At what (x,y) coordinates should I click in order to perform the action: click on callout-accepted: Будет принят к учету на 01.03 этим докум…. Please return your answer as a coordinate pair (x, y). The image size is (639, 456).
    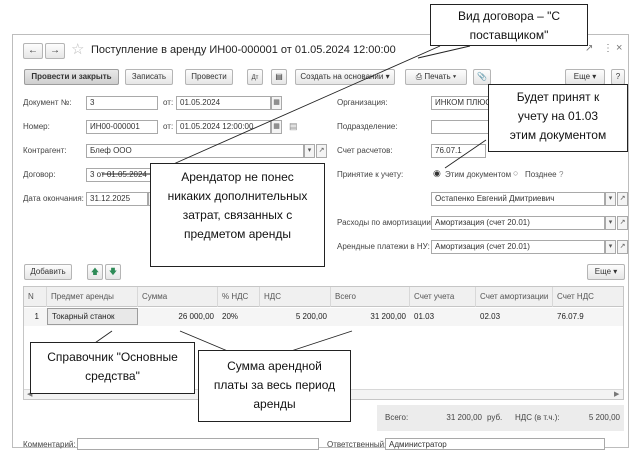
    Looking at the image, I should click on (558, 118).